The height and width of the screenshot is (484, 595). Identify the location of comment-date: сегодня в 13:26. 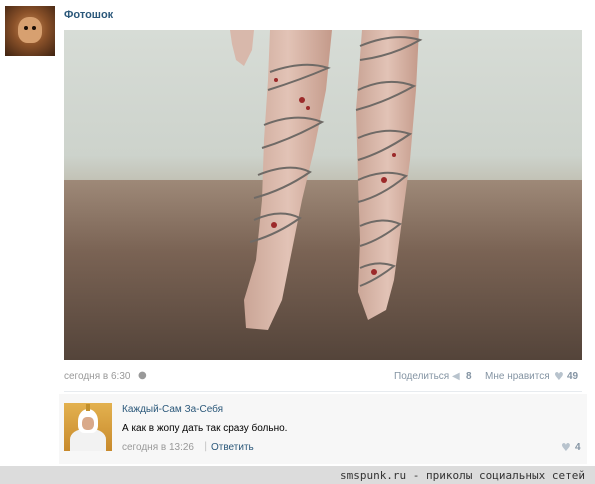
(158, 447).